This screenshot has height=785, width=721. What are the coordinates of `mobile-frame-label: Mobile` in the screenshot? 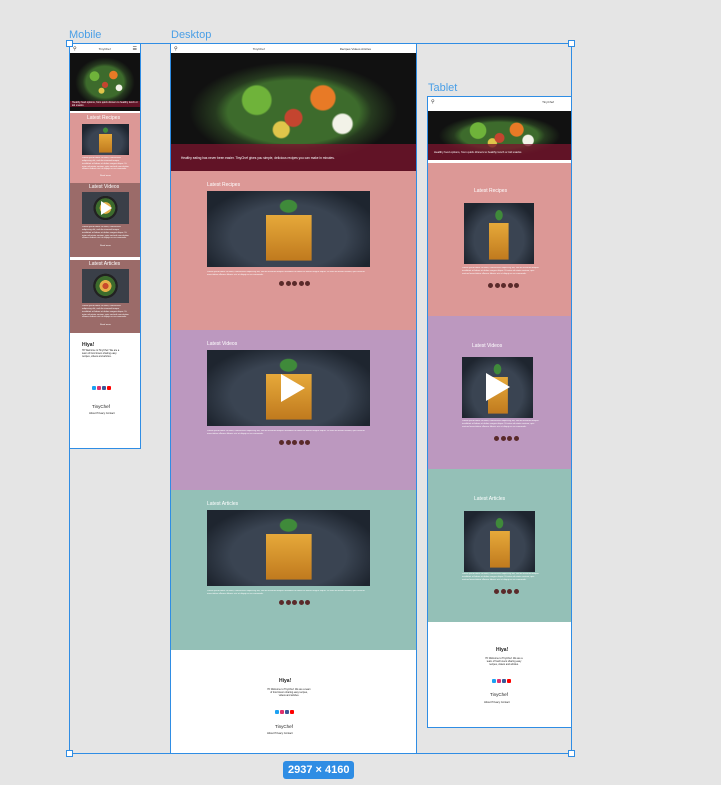 It's located at (85, 35).